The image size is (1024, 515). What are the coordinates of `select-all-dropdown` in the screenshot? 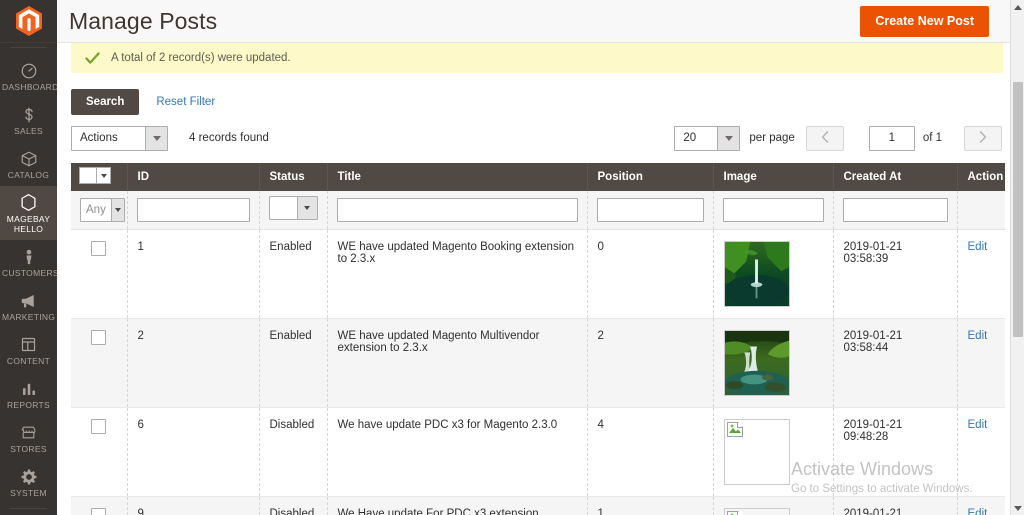 It's located at (95, 175).